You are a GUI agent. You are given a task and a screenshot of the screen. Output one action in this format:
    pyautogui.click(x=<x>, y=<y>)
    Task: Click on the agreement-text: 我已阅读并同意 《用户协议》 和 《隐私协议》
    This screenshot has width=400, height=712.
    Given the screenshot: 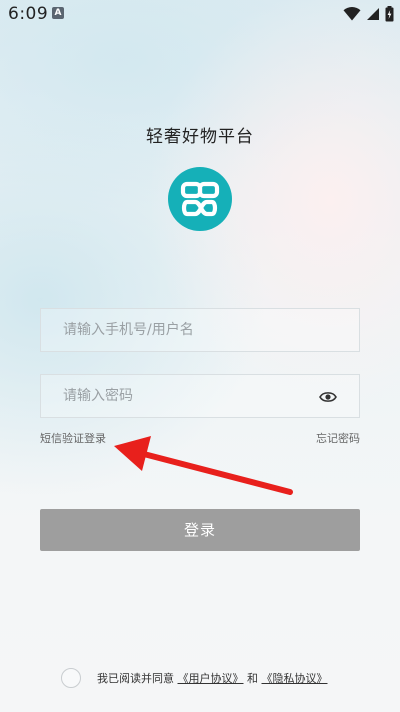 What is the action you would take?
    pyautogui.click(x=212, y=678)
    